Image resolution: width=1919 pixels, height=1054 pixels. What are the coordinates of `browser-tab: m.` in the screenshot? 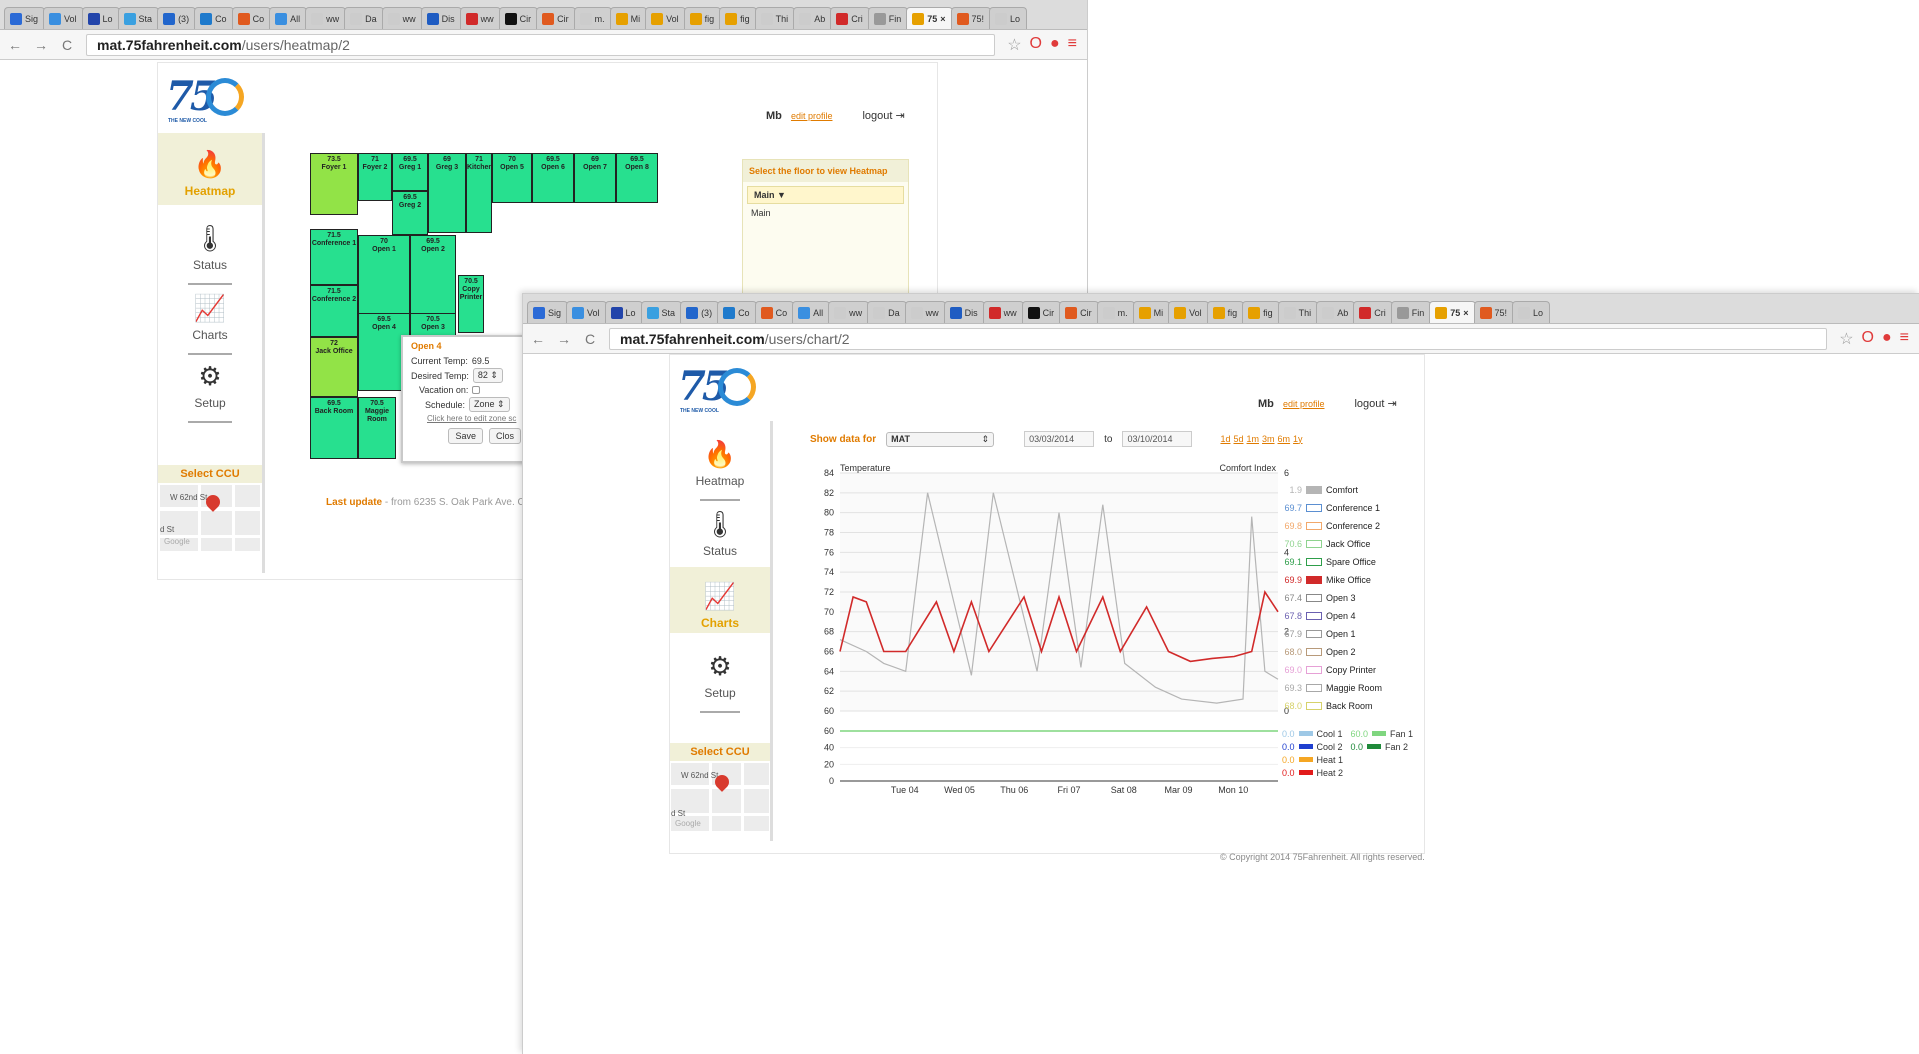 It's located at (1115, 312).